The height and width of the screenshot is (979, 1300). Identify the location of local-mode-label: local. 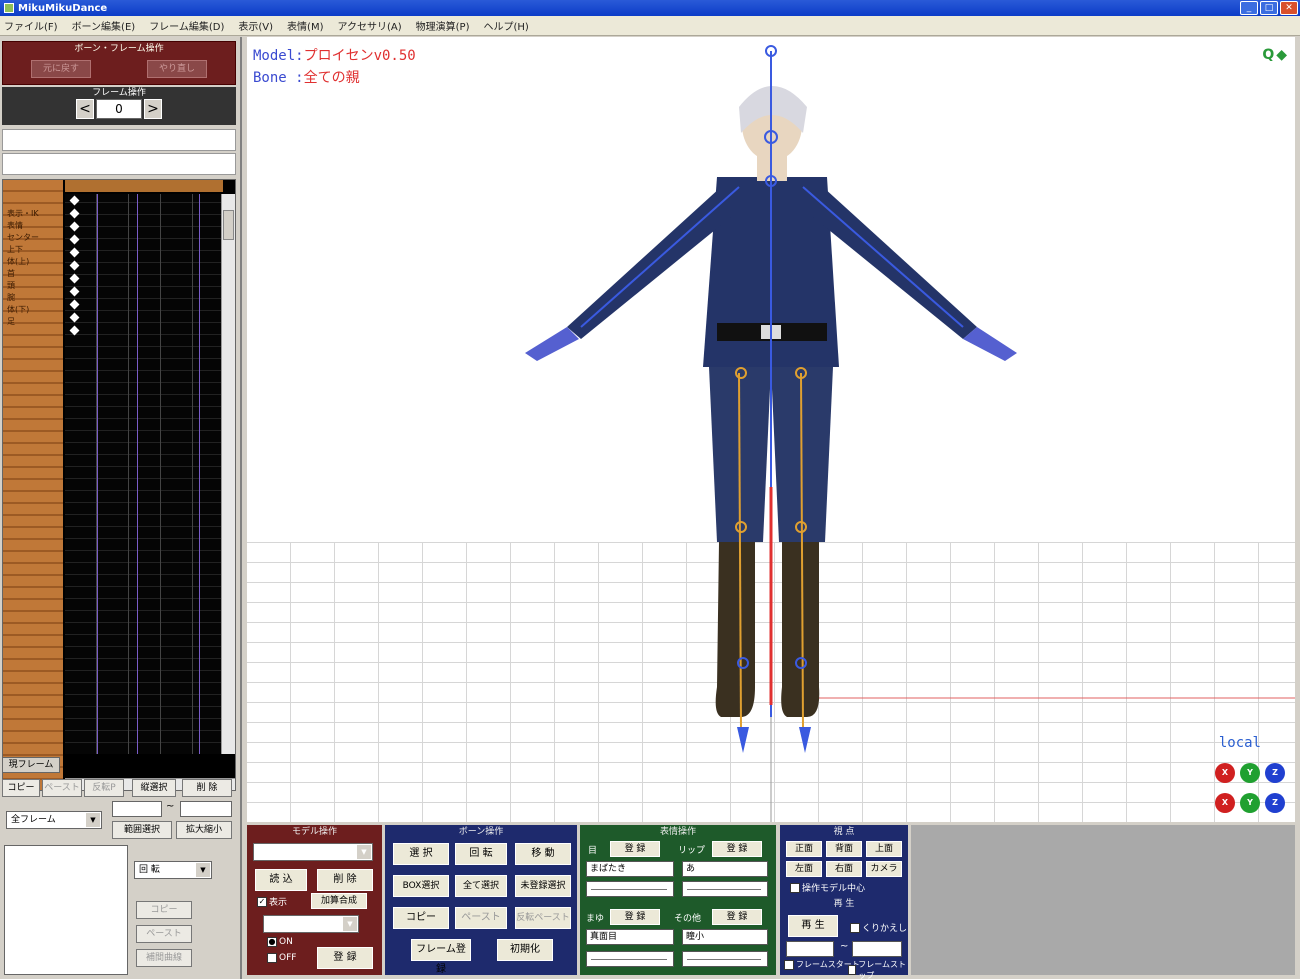
(1240, 743).